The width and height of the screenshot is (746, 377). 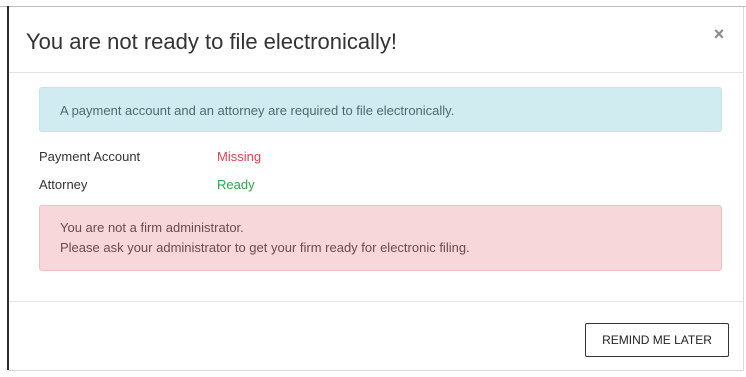 What do you see at coordinates (90, 156) in the screenshot?
I see `payment-account-label: Payment Account` at bounding box center [90, 156].